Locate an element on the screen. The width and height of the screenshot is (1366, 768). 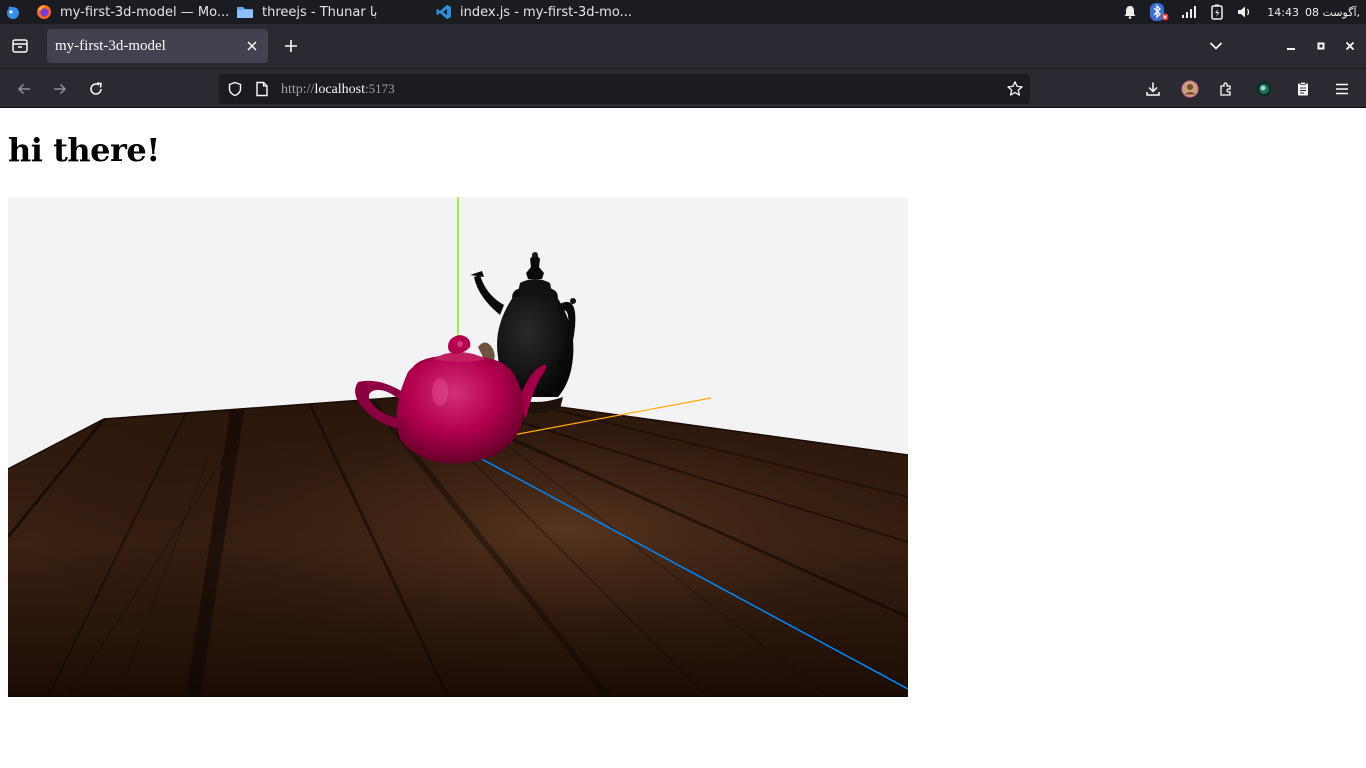
tab-active: my-first-3d-model is located at coordinates (157, 46).